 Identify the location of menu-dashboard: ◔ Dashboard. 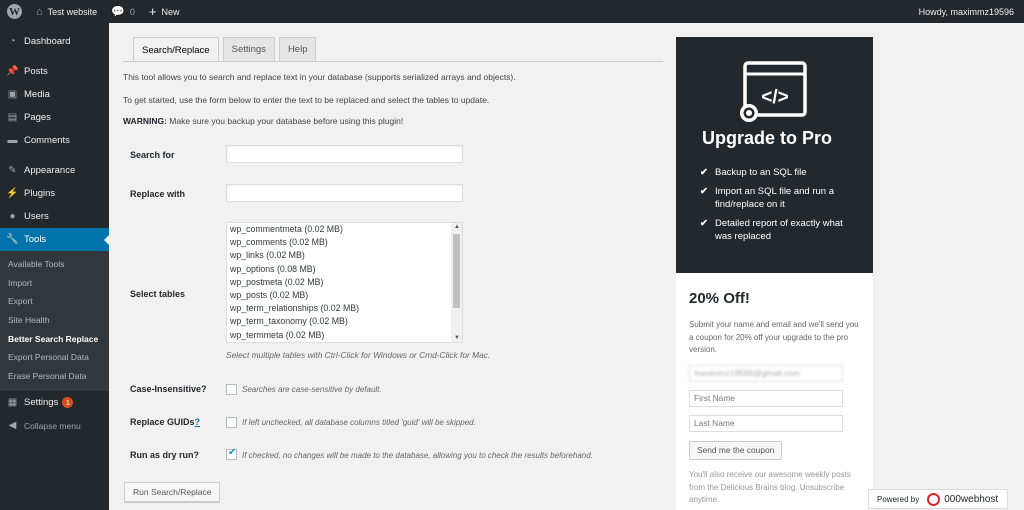
(54, 41).